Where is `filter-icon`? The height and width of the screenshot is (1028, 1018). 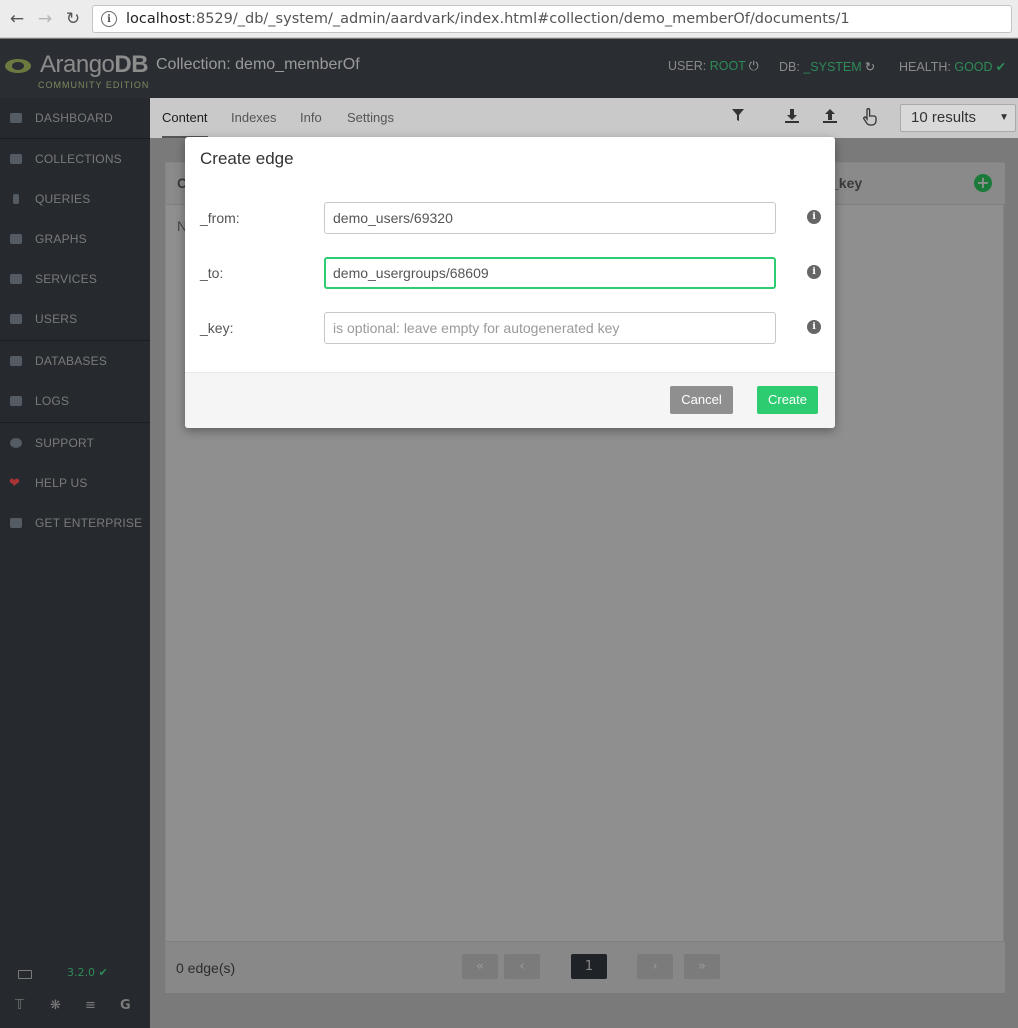 filter-icon is located at coordinates (738, 118).